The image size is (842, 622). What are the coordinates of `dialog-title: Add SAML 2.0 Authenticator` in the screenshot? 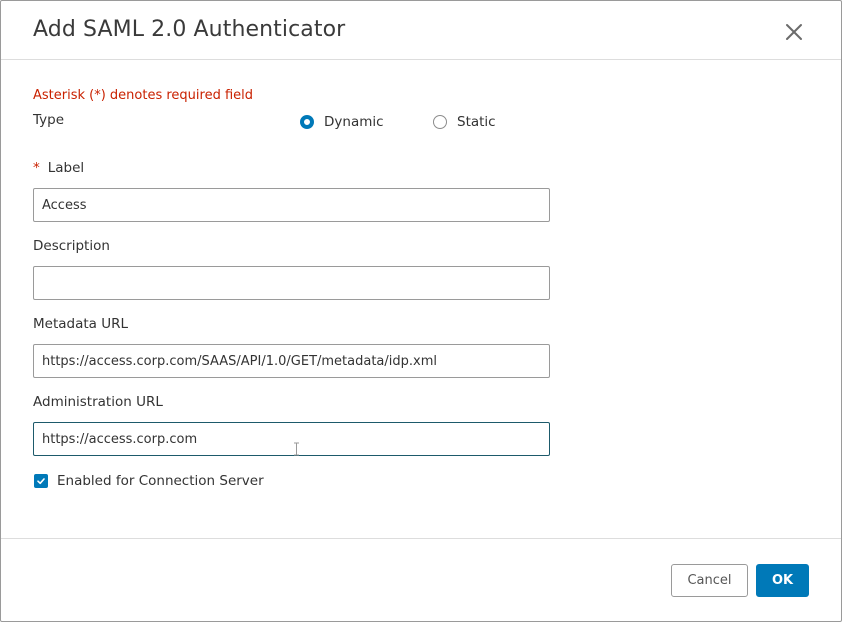 It's located at (189, 29).